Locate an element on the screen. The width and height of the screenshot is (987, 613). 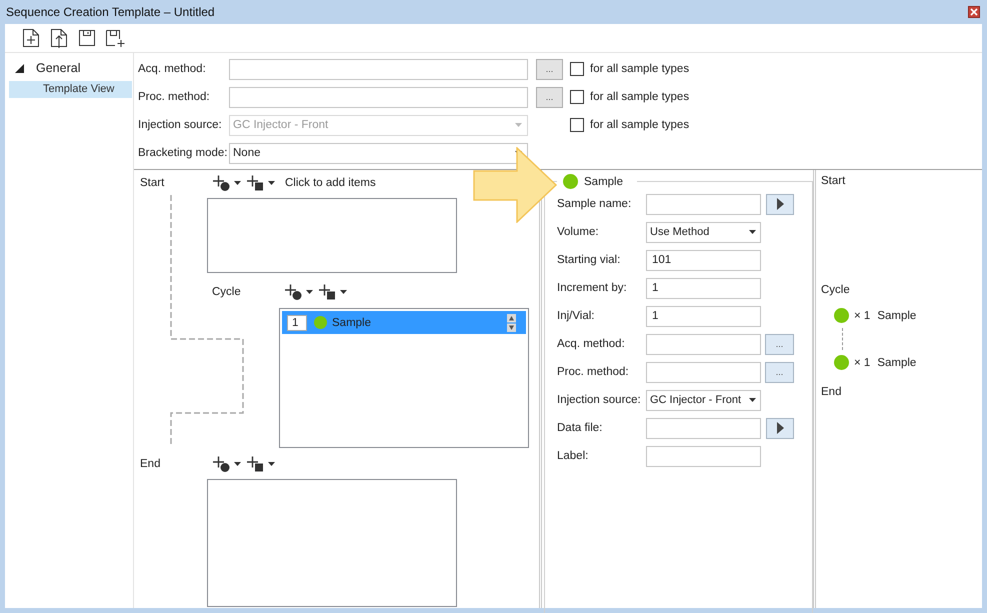
input-field: 101 is located at coordinates (703, 260).